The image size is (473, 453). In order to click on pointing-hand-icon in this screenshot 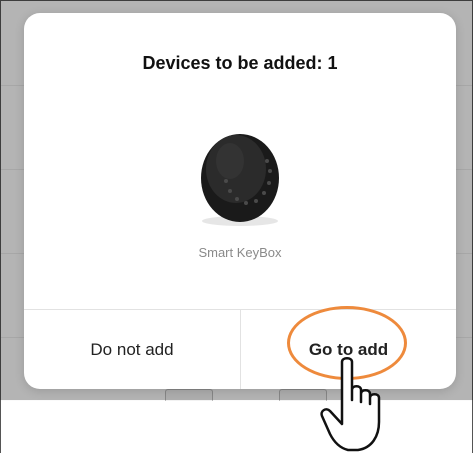, I will do `click(350, 404)`.